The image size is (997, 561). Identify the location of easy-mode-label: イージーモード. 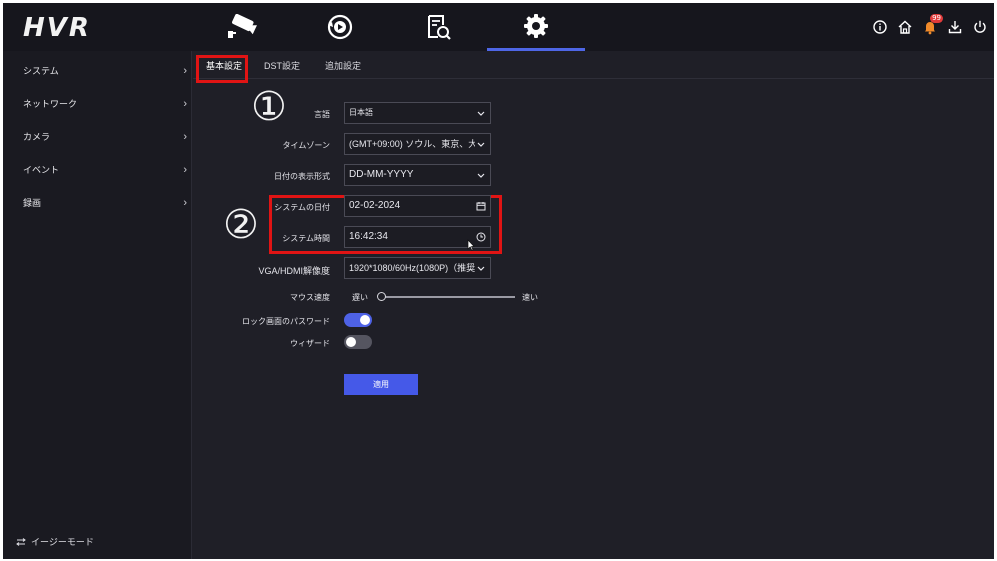
(62, 542).